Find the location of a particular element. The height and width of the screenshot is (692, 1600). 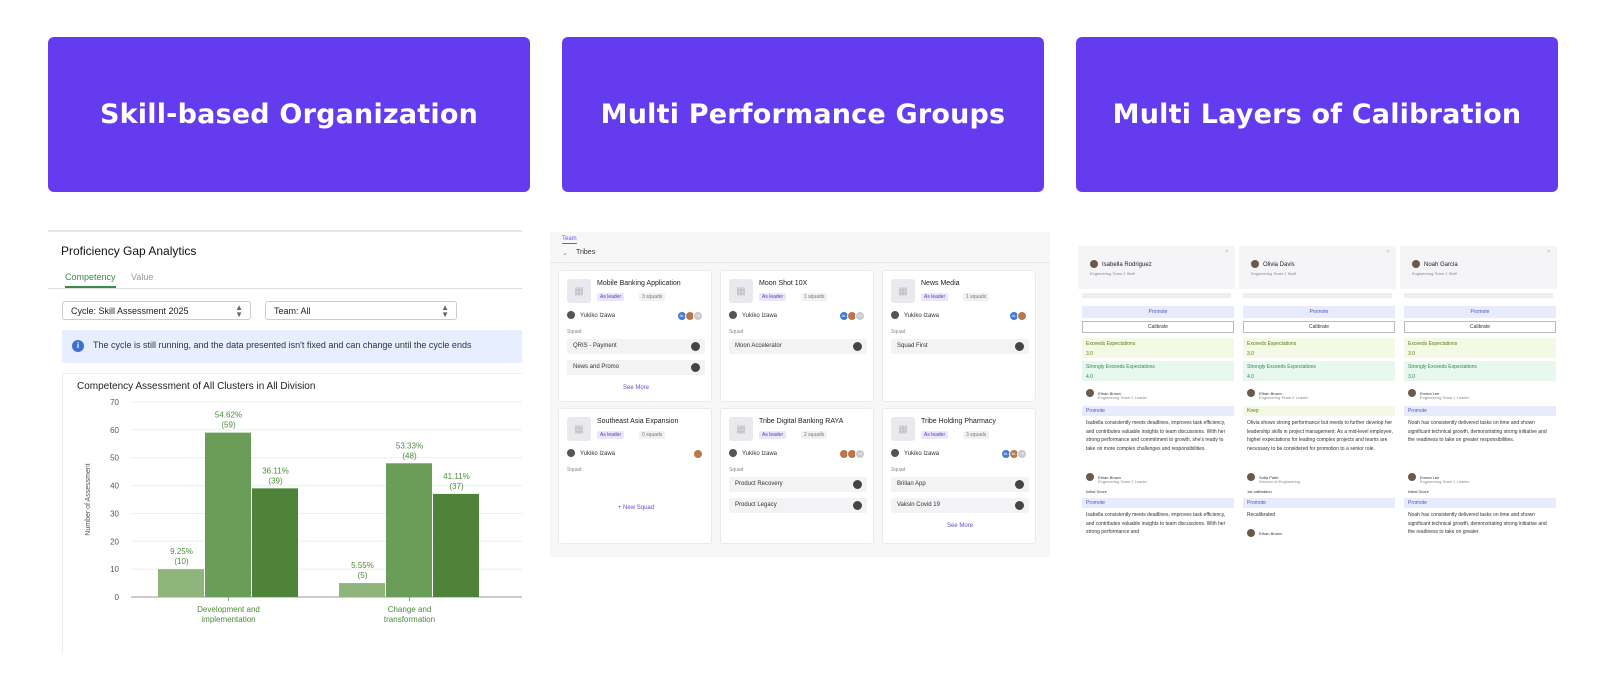

data-label: 41.11% is located at coordinates (456, 476).